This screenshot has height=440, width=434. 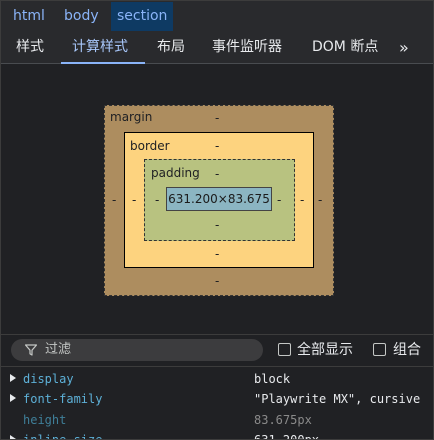 What do you see at coordinates (217, 435) in the screenshot?
I see `property-row: inline-size 631.200px` at bounding box center [217, 435].